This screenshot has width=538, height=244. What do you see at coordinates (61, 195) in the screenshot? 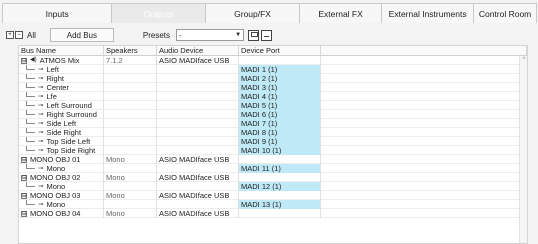
I see `bus-name-cell: ⊟ MONO OBJ 03` at bounding box center [61, 195].